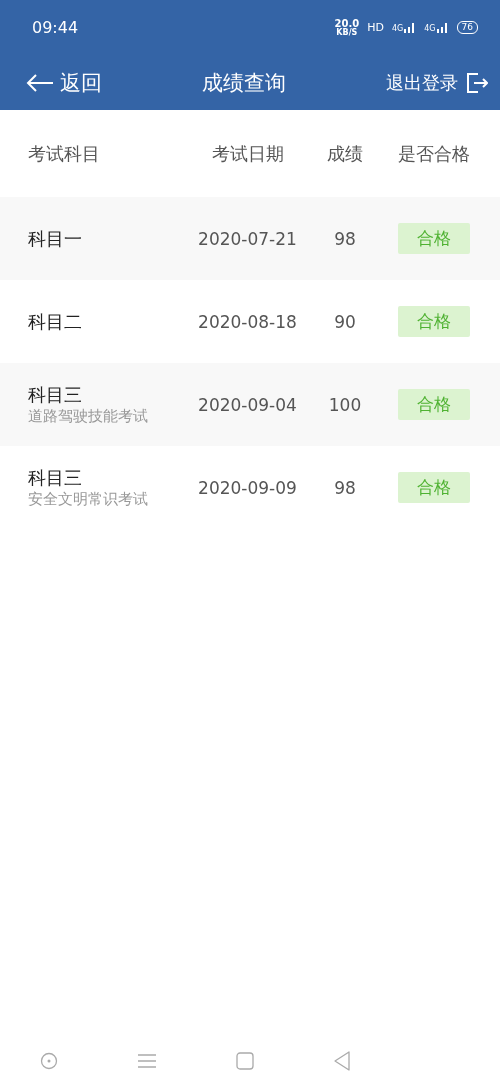 The height and width of the screenshot is (1083, 500). Describe the element at coordinates (40, 82) in the screenshot. I see `back-arrow-icon` at that location.